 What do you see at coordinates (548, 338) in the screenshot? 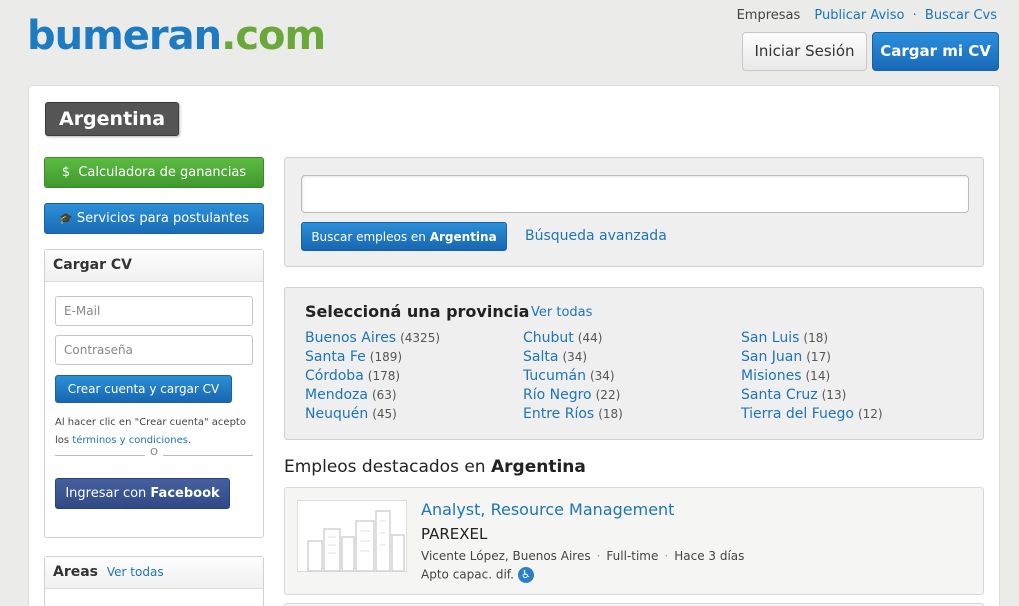
I see `province-link: Chubut` at bounding box center [548, 338].